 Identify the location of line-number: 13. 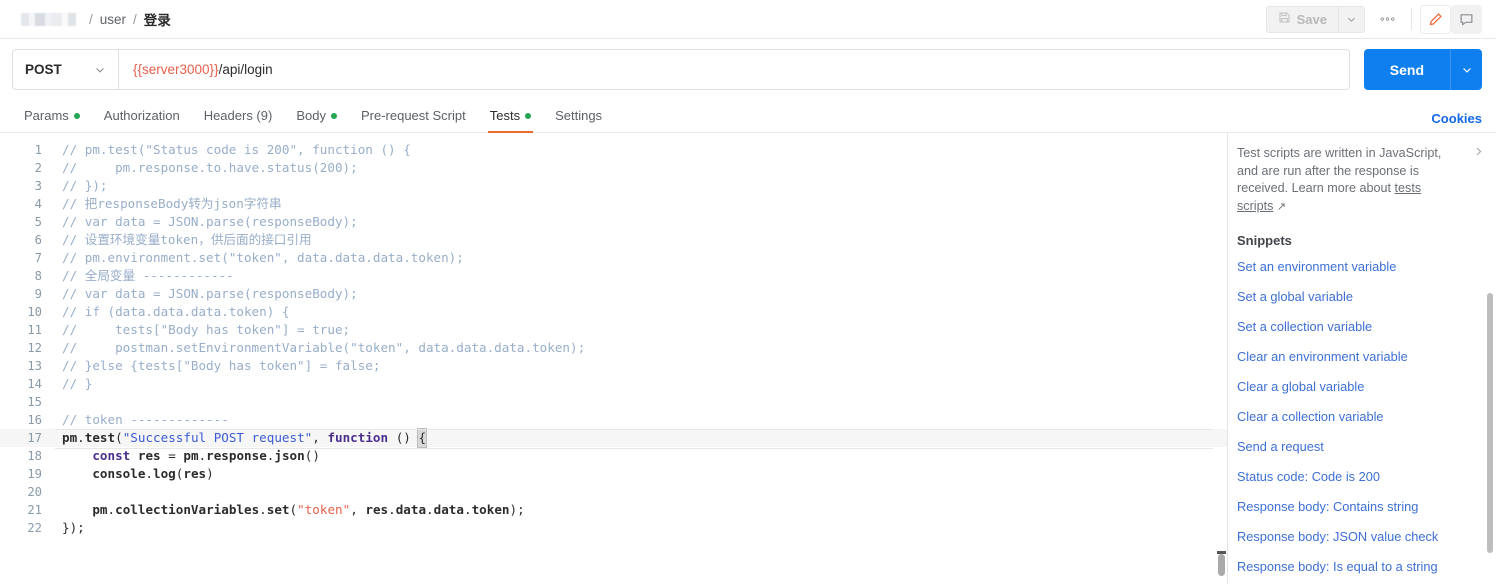
(34, 366).